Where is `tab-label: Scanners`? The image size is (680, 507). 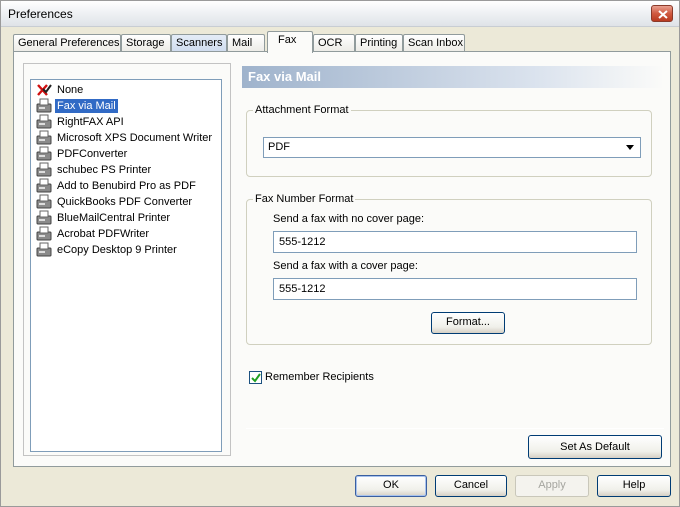
tab-label: Scanners is located at coordinates (199, 43).